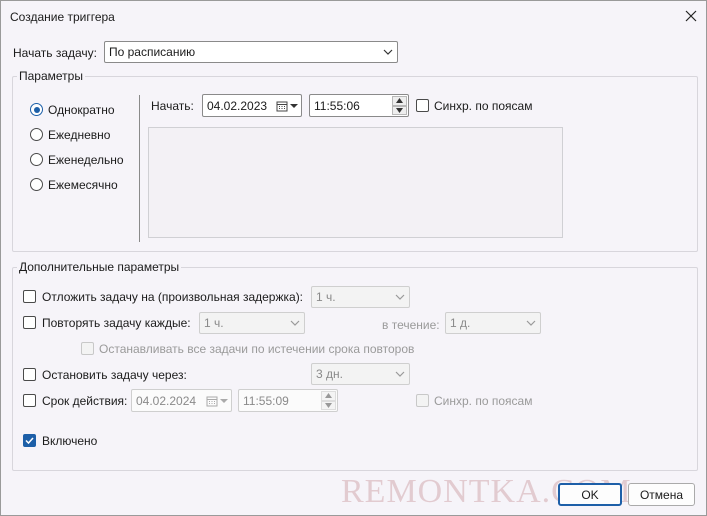 The width and height of the screenshot is (707, 516). What do you see at coordinates (152, 52) in the screenshot?
I see `start-task-value: По расписанию` at bounding box center [152, 52].